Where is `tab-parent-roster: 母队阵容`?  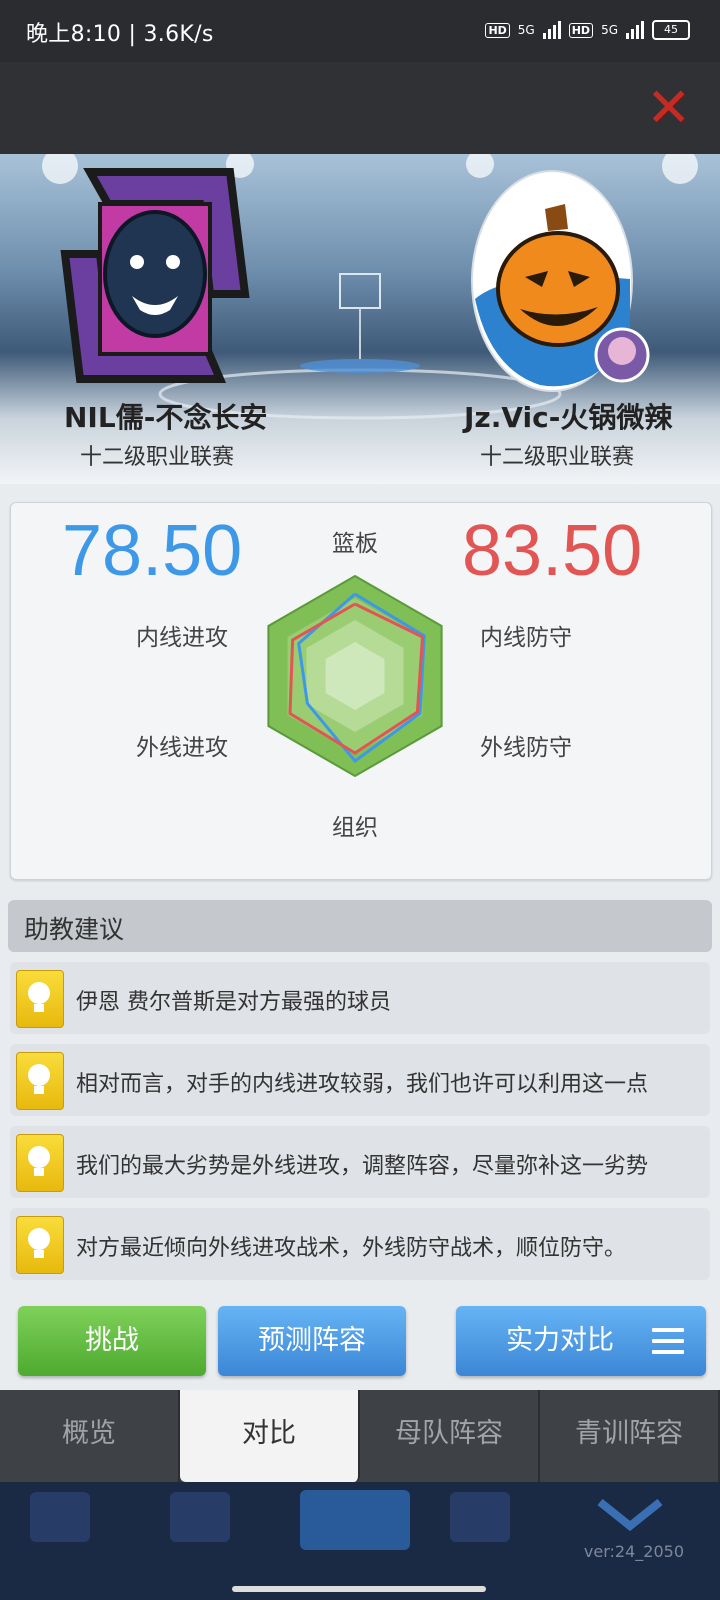
tab-parent-roster: 母队阵容 is located at coordinates (450, 1436).